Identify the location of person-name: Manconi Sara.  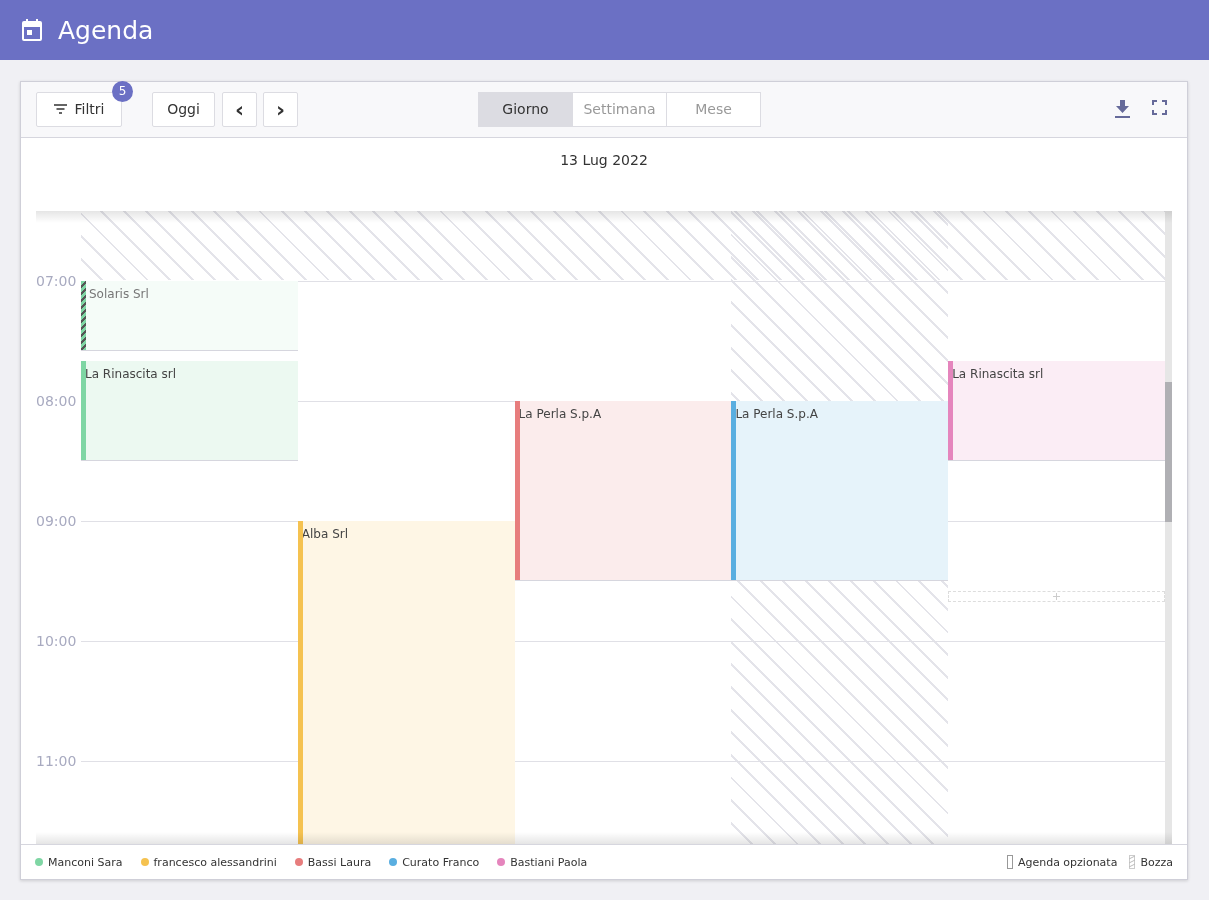
(85, 862).